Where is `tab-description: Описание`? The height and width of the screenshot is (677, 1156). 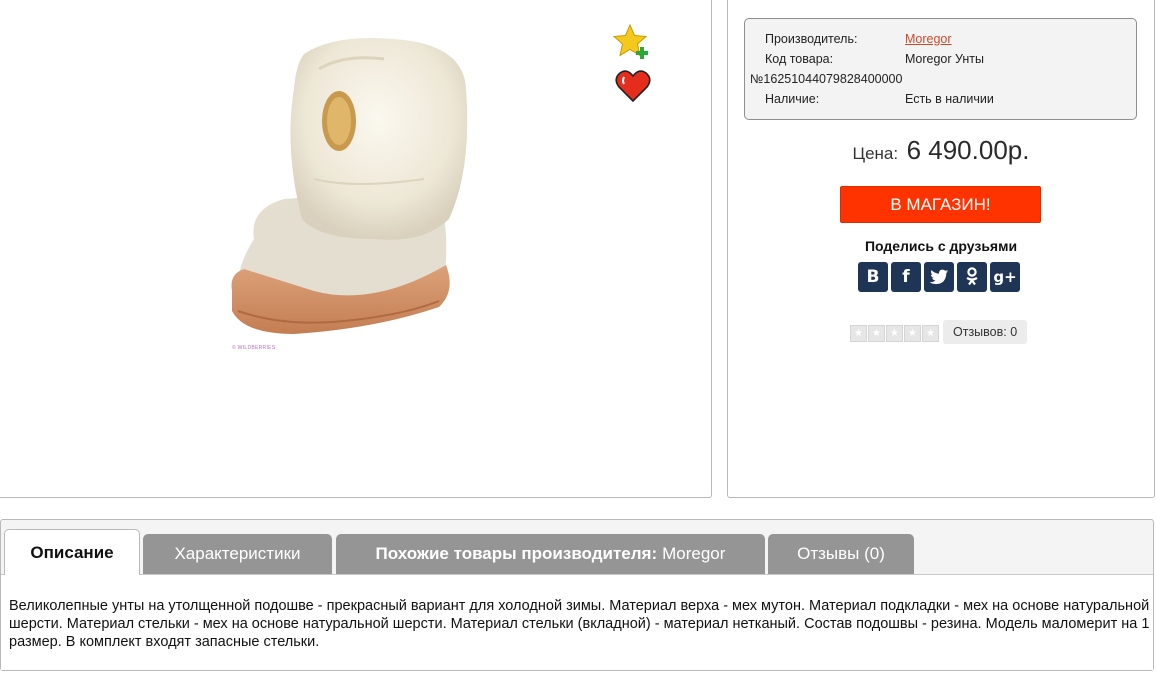 tab-description: Описание is located at coordinates (72, 552).